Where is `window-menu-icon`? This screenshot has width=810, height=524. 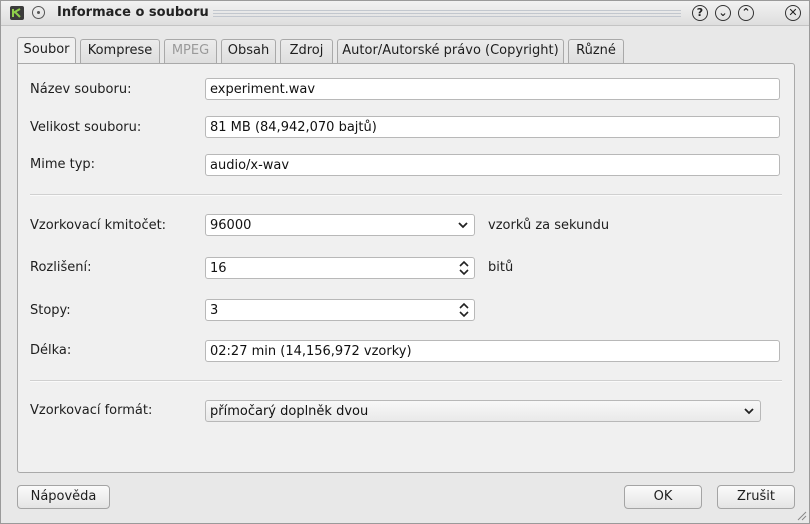 window-menu-icon is located at coordinates (38, 12).